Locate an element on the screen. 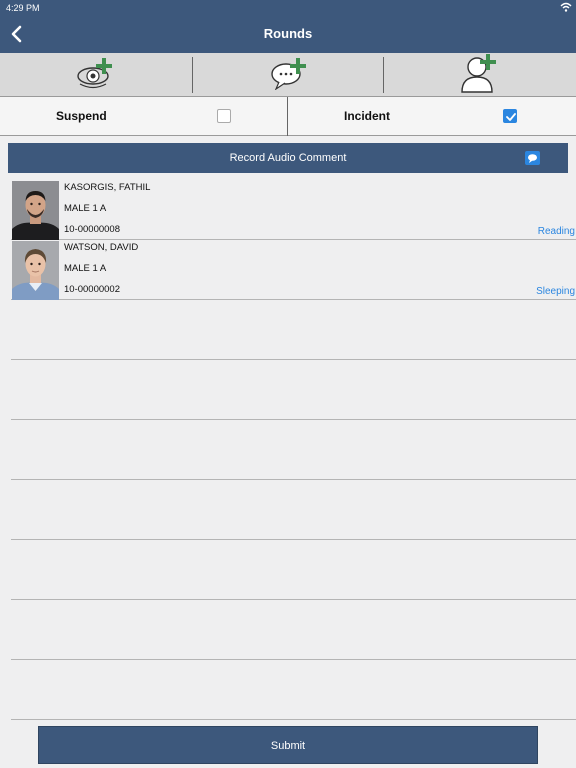 The image size is (576, 768). toggle-divider is located at coordinates (287, 116).